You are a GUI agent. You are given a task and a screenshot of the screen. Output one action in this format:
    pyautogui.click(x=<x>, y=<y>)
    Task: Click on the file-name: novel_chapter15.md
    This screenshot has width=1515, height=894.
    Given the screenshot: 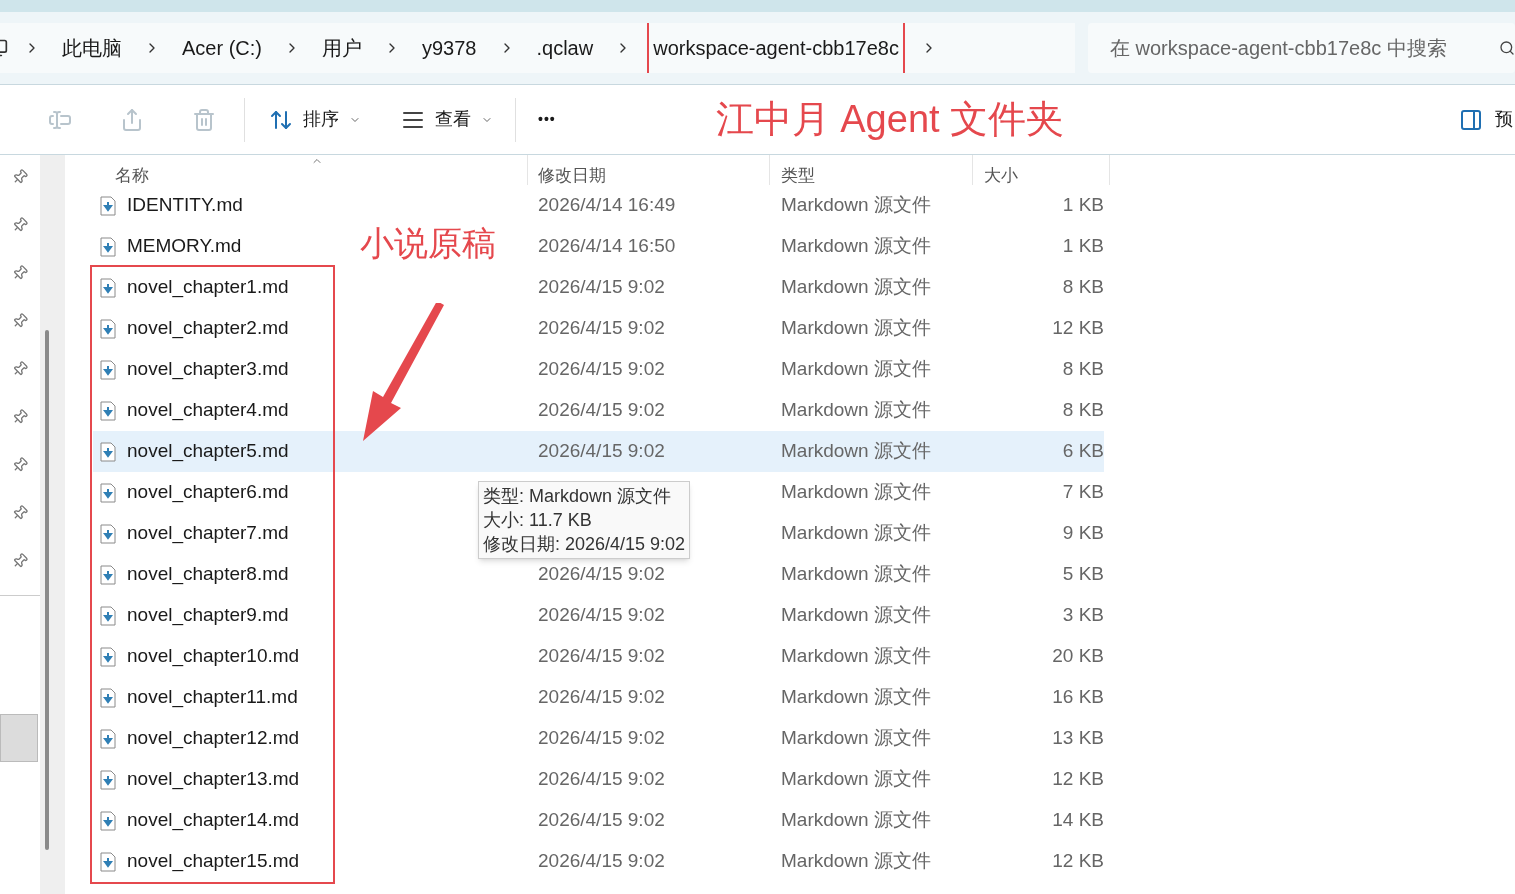 What is the action you would take?
    pyautogui.click(x=213, y=861)
    